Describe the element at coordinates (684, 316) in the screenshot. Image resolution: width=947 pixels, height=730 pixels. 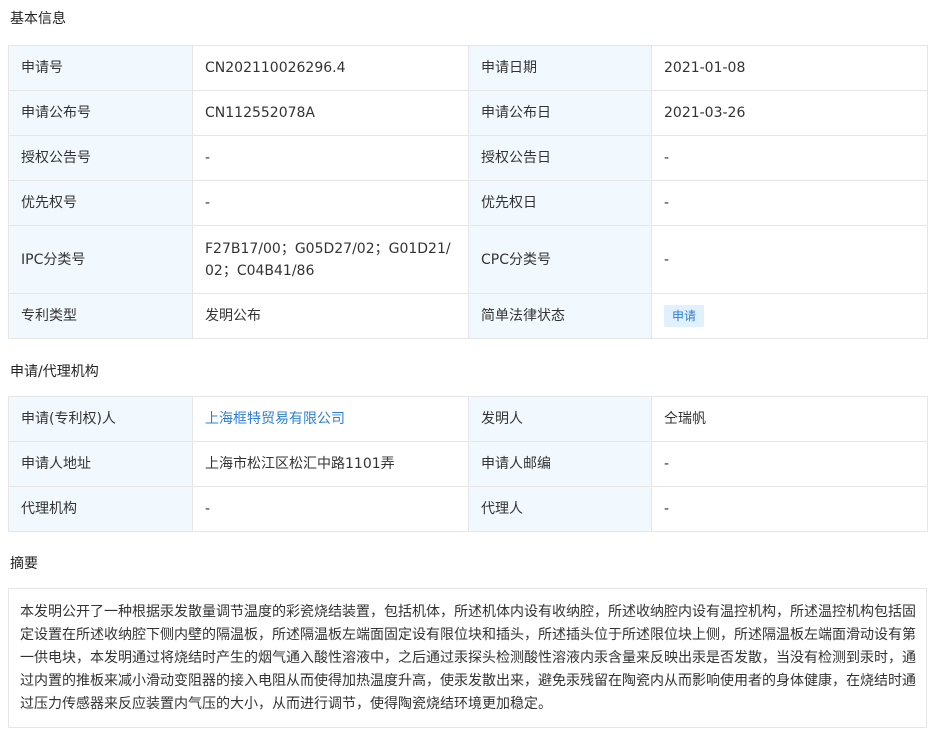
I see `status-badge: 申请` at that location.